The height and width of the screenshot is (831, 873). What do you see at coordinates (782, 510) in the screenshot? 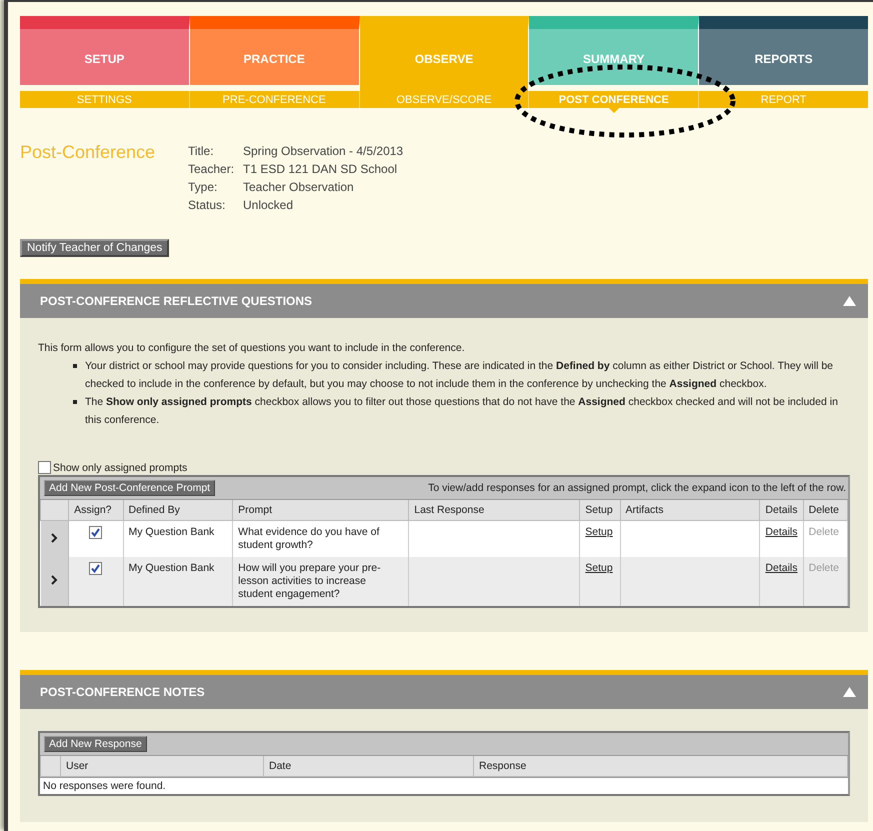
I see `column-header: Details` at bounding box center [782, 510].